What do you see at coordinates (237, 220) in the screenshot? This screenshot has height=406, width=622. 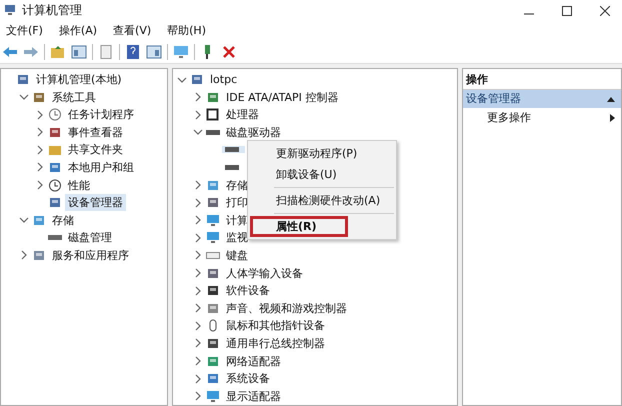 I see `tree-item: 计算` at bounding box center [237, 220].